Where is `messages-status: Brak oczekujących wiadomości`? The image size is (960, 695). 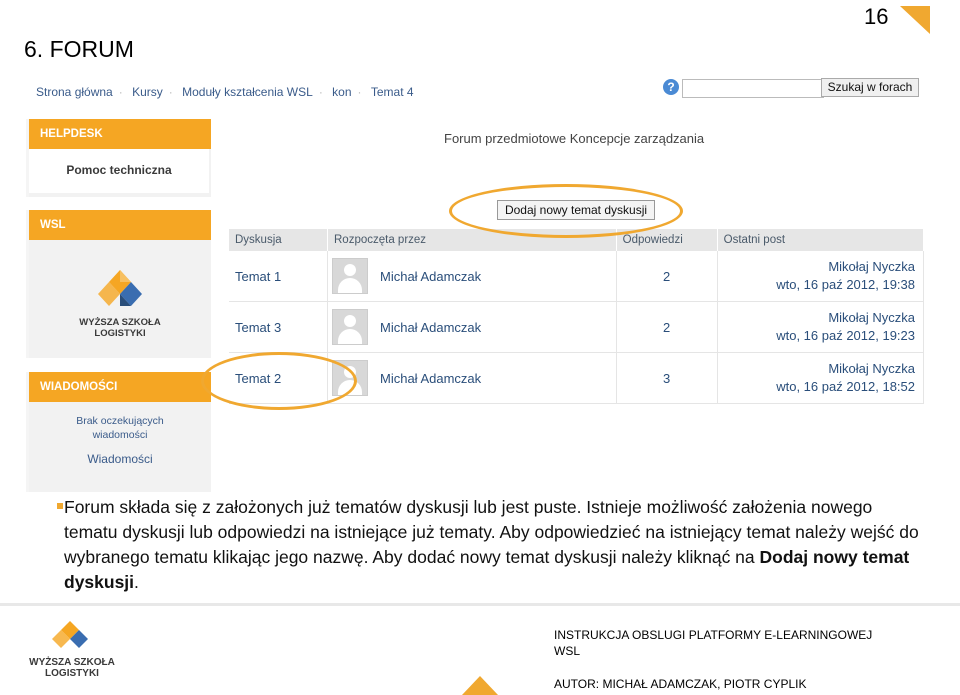 messages-status: Brak oczekujących wiadomości is located at coordinates (120, 422).